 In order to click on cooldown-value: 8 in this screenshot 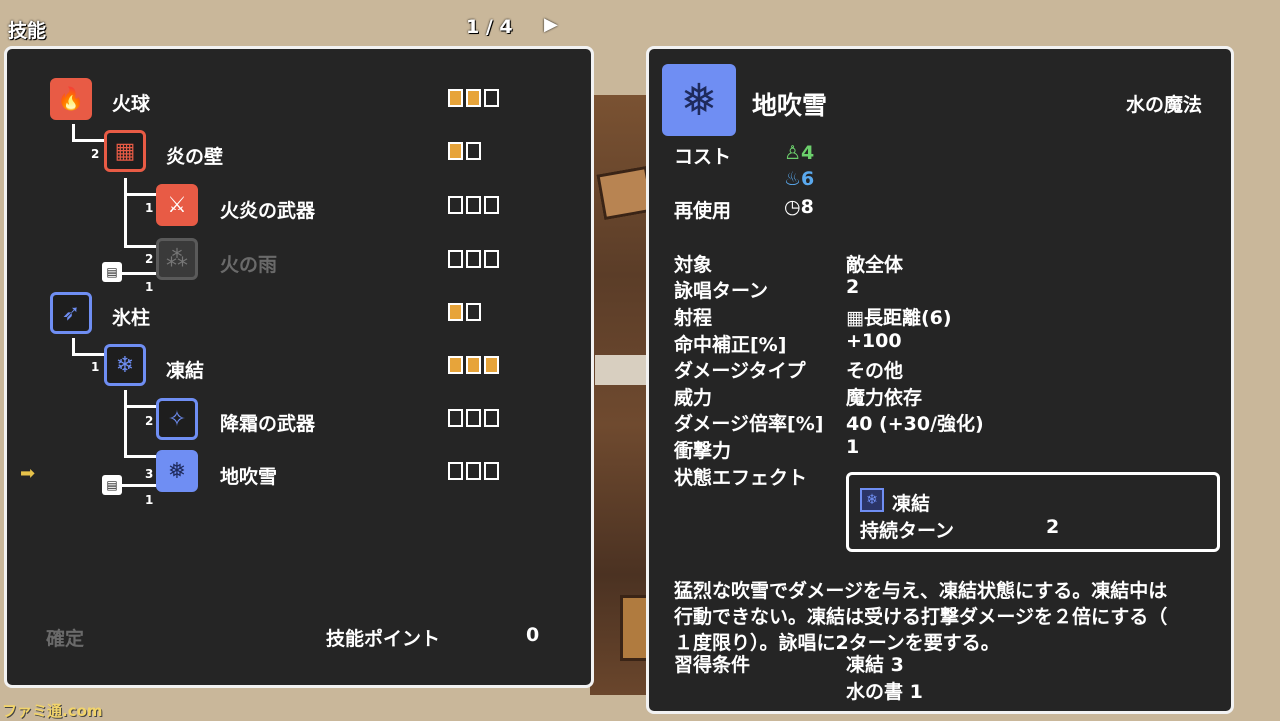, I will do `click(807, 207)`.